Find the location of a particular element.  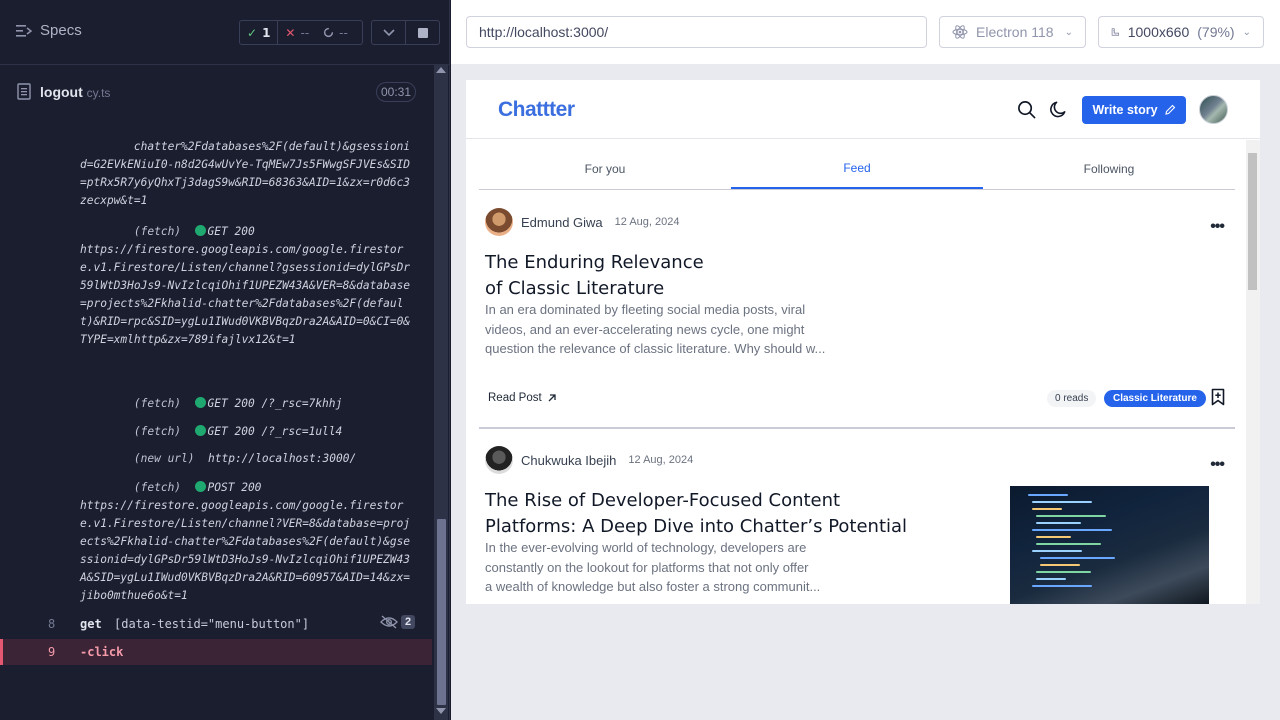

command-row-click: 9 -click is located at coordinates (216, 652).